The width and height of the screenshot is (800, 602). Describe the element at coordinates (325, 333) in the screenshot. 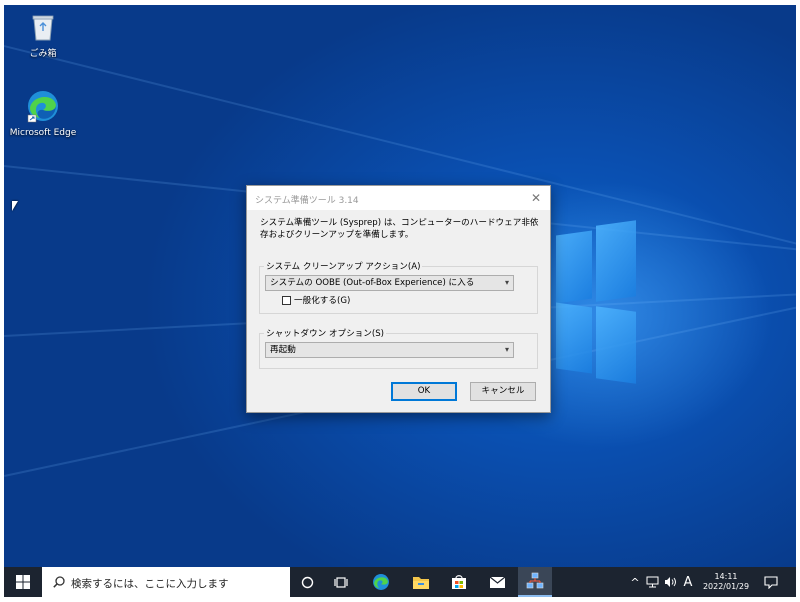

I see `shutdown-option-label: シャットダウン オプション(S)` at that location.